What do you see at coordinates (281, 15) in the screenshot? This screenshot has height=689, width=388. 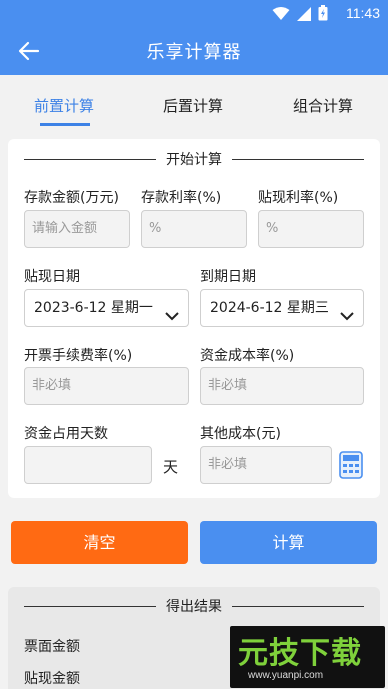 I see `wifi-icon` at bounding box center [281, 15].